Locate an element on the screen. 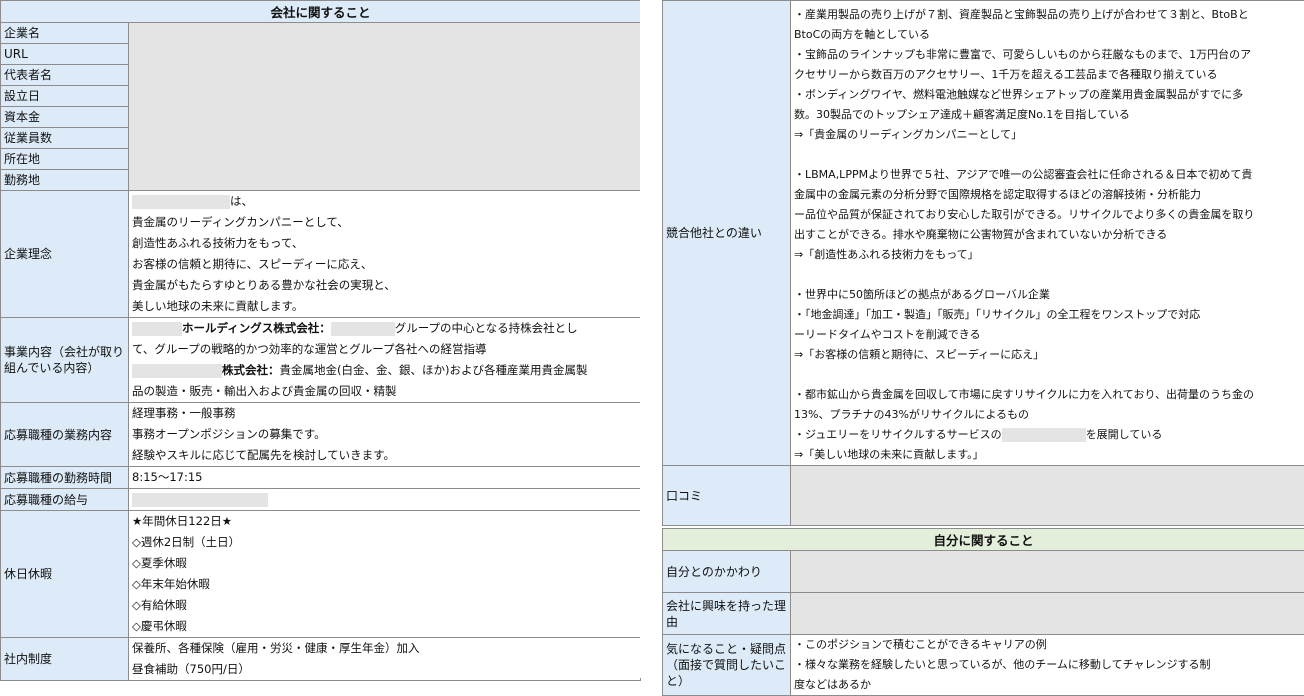  company-basic-info-redacted is located at coordinates (385, 107).